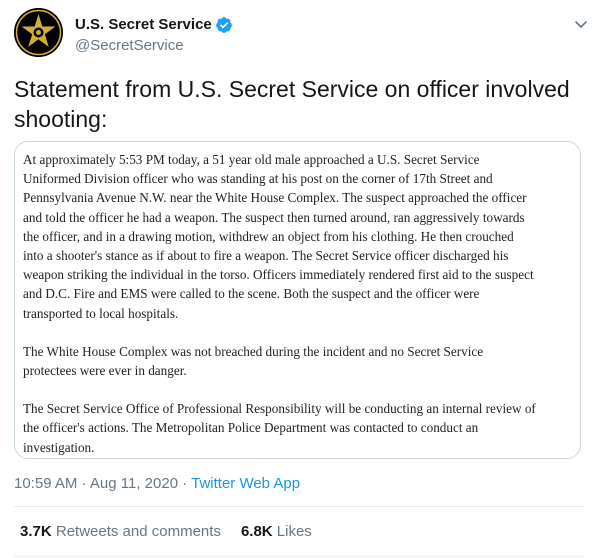  I want to click on tweet-header: U.S. Secret Service @SecretService, so click(301, 33).